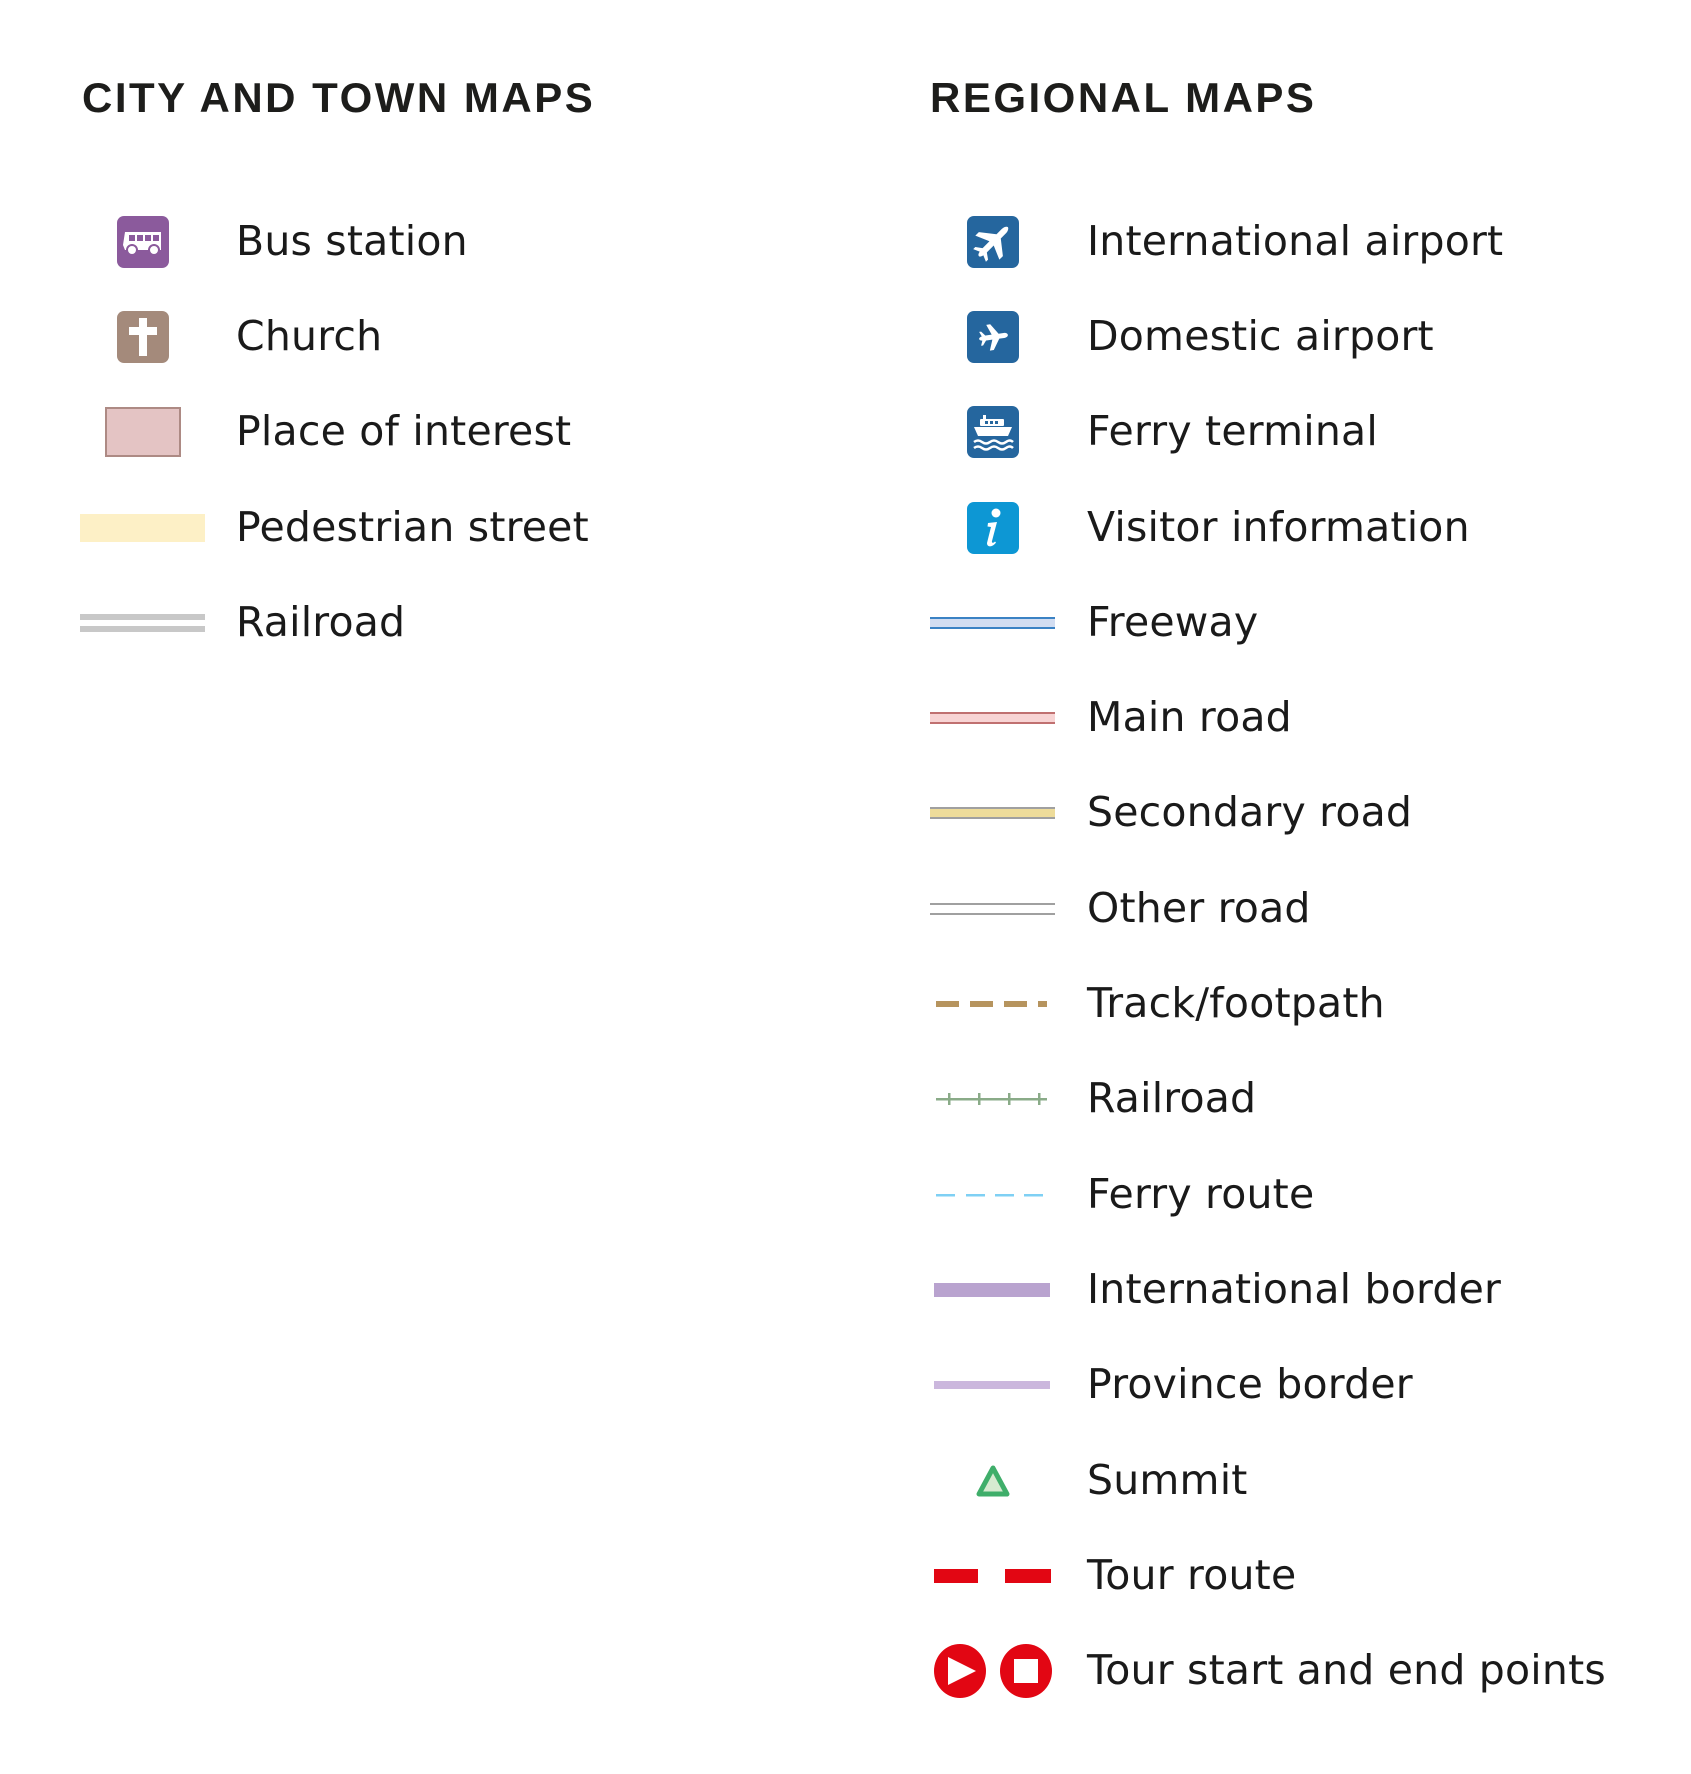 Image resolution: width=1691 pixels, height=1774 pixels. Describe the element at coordinates (1250, 1384) in the screenshot. I see `legend-label: Province border` at that location.